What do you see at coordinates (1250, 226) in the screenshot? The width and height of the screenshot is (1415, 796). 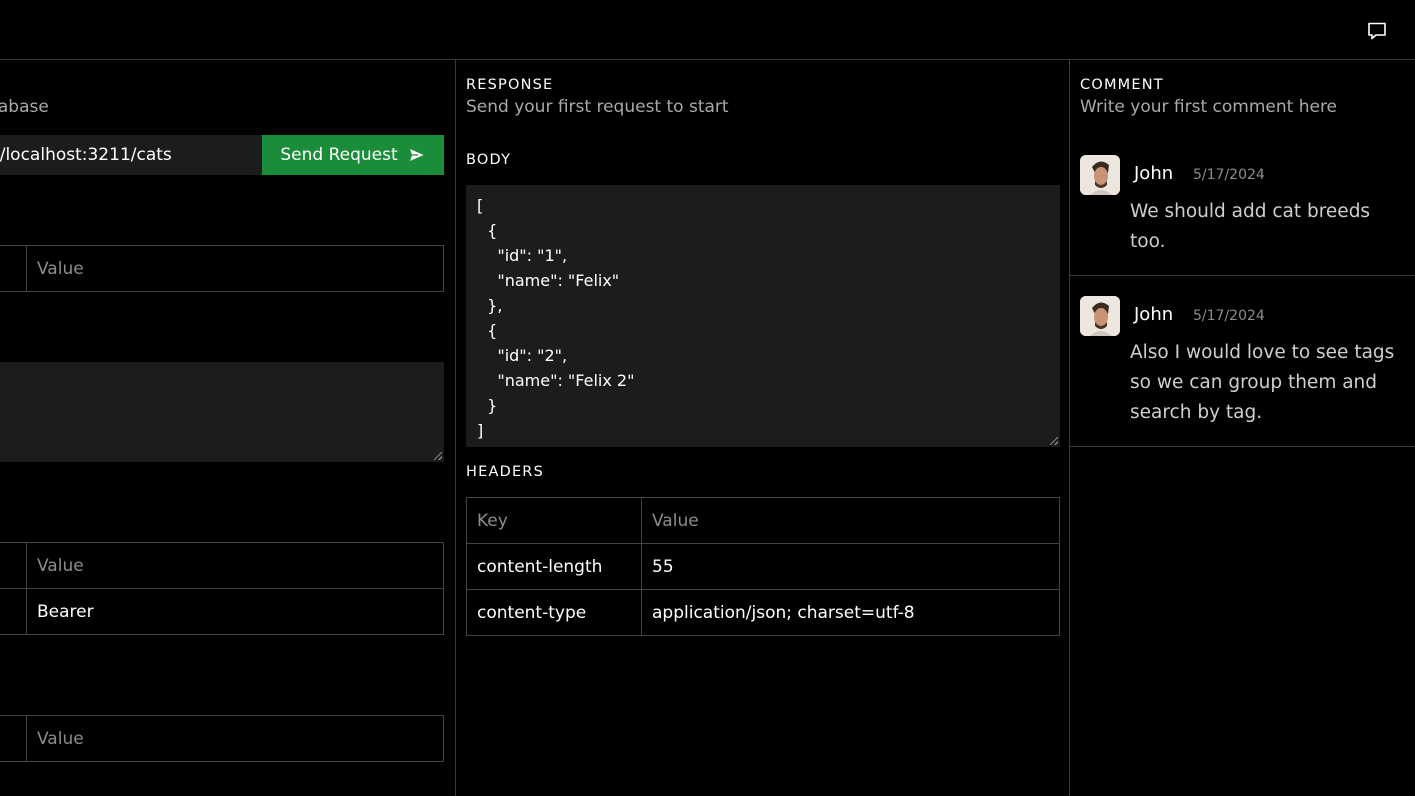 I see `comment-text: We should add cat breeds too.` at bounding box center [1250, 226].